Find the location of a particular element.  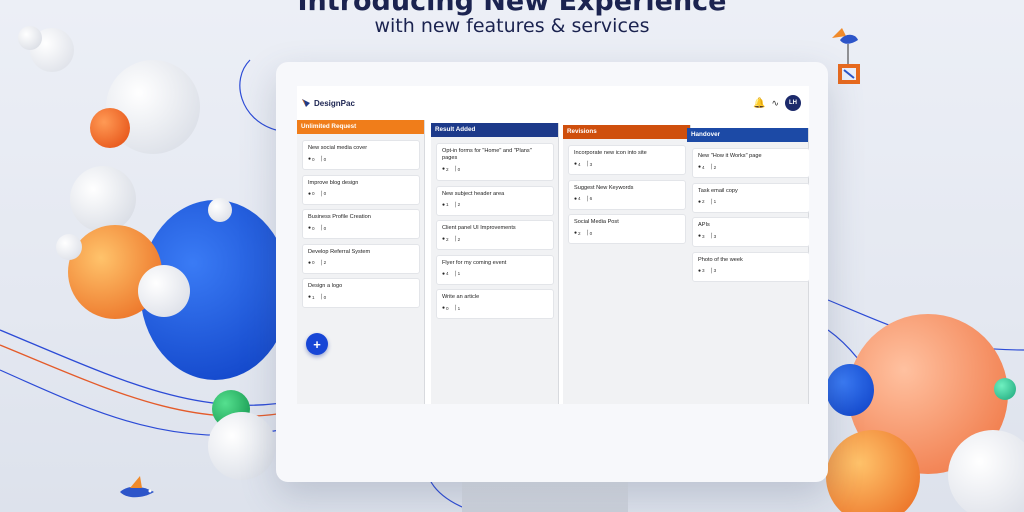

task-meta: ● 1 ⌠ 2 is located at coordinates (495, 205).